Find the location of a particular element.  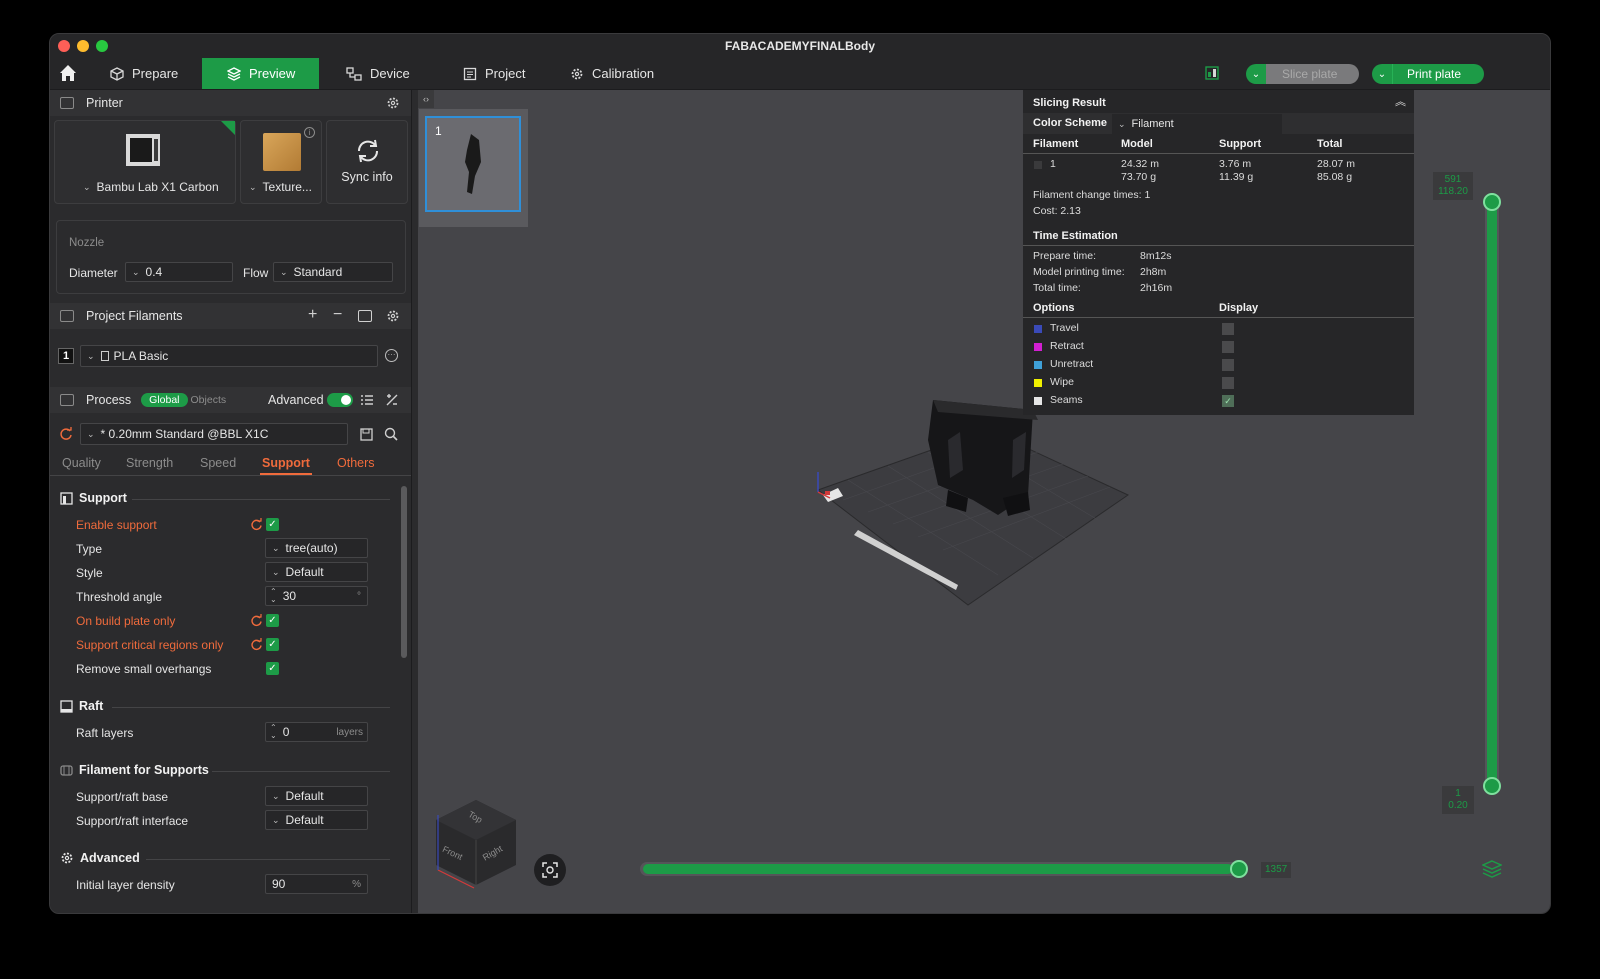

view-cube is located at coordinates (476, 845).